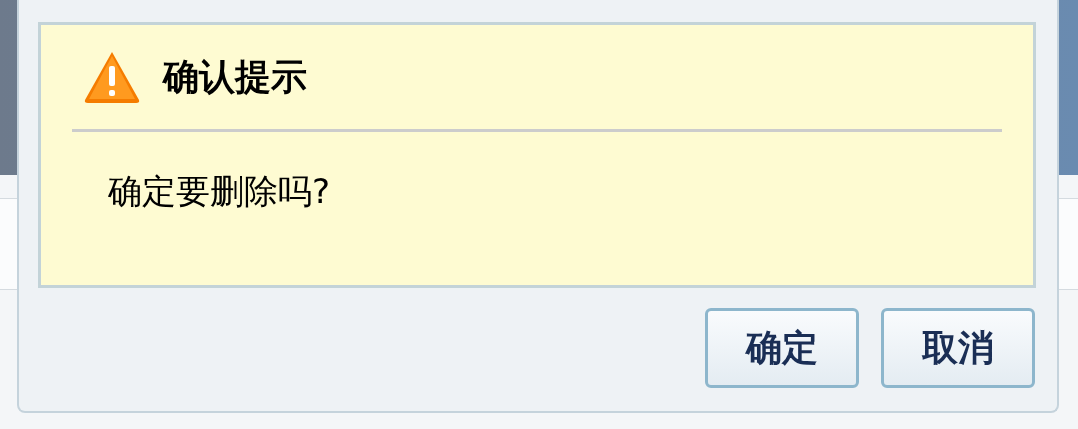  I want to click on dialog-button: 取消, so click(958, 348).